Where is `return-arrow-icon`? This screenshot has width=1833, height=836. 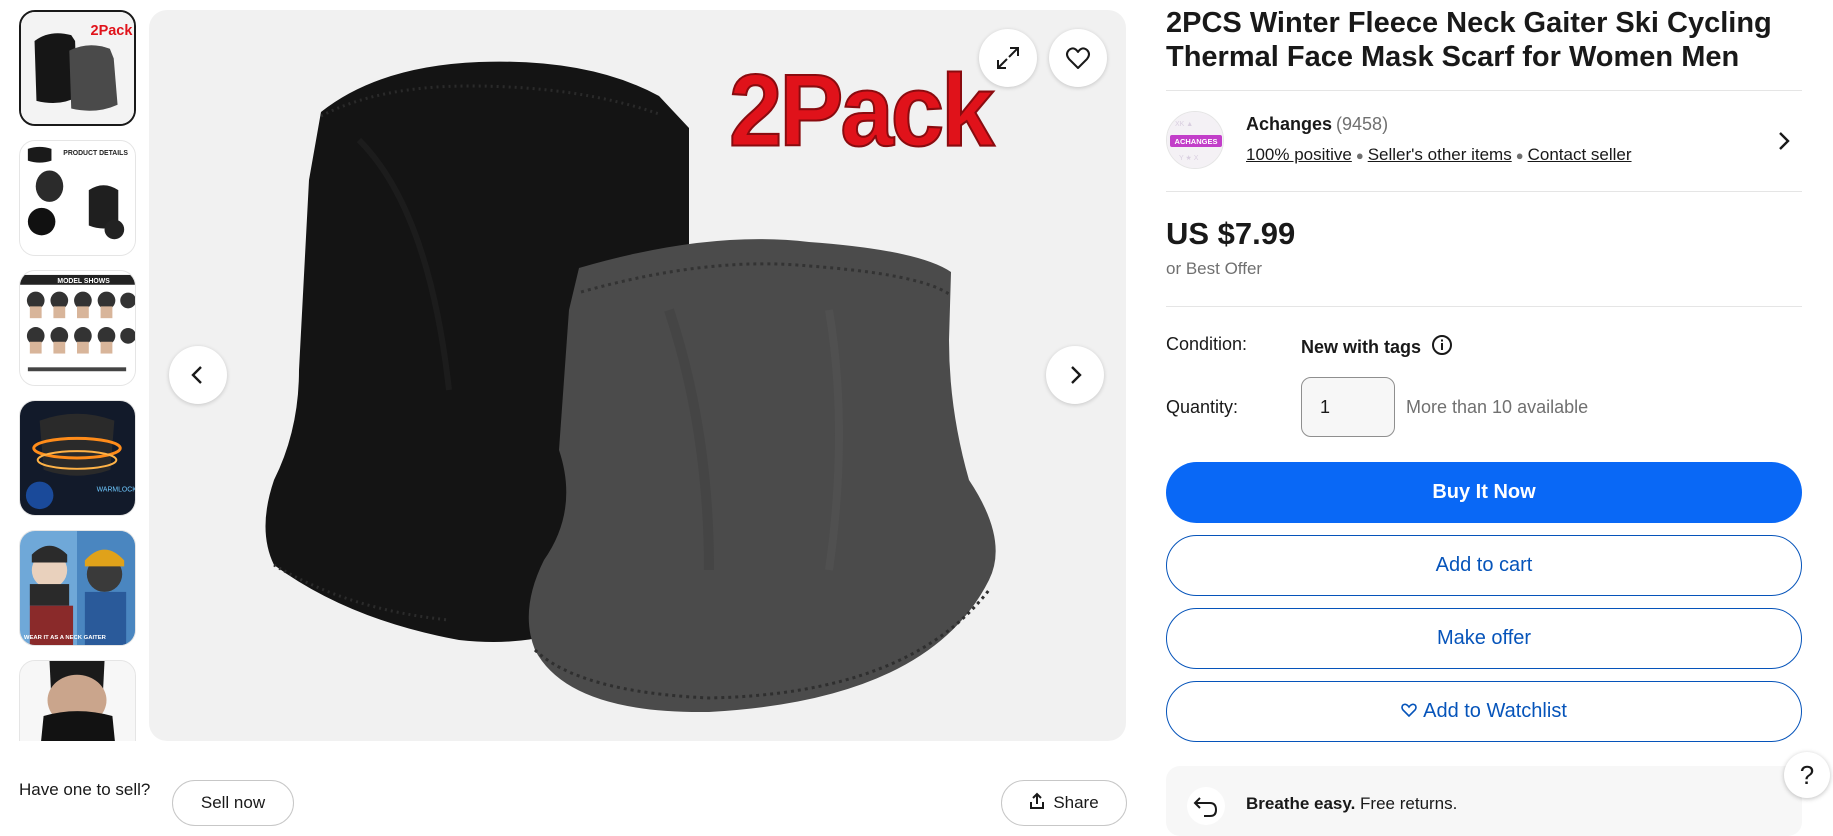
return-arrow-icon is located at coordinates (1206, 808).